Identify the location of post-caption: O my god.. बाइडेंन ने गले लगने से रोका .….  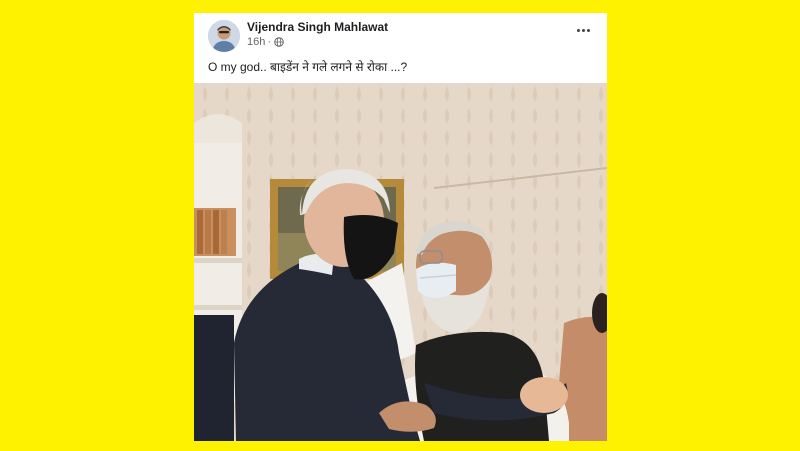
(308, 67).